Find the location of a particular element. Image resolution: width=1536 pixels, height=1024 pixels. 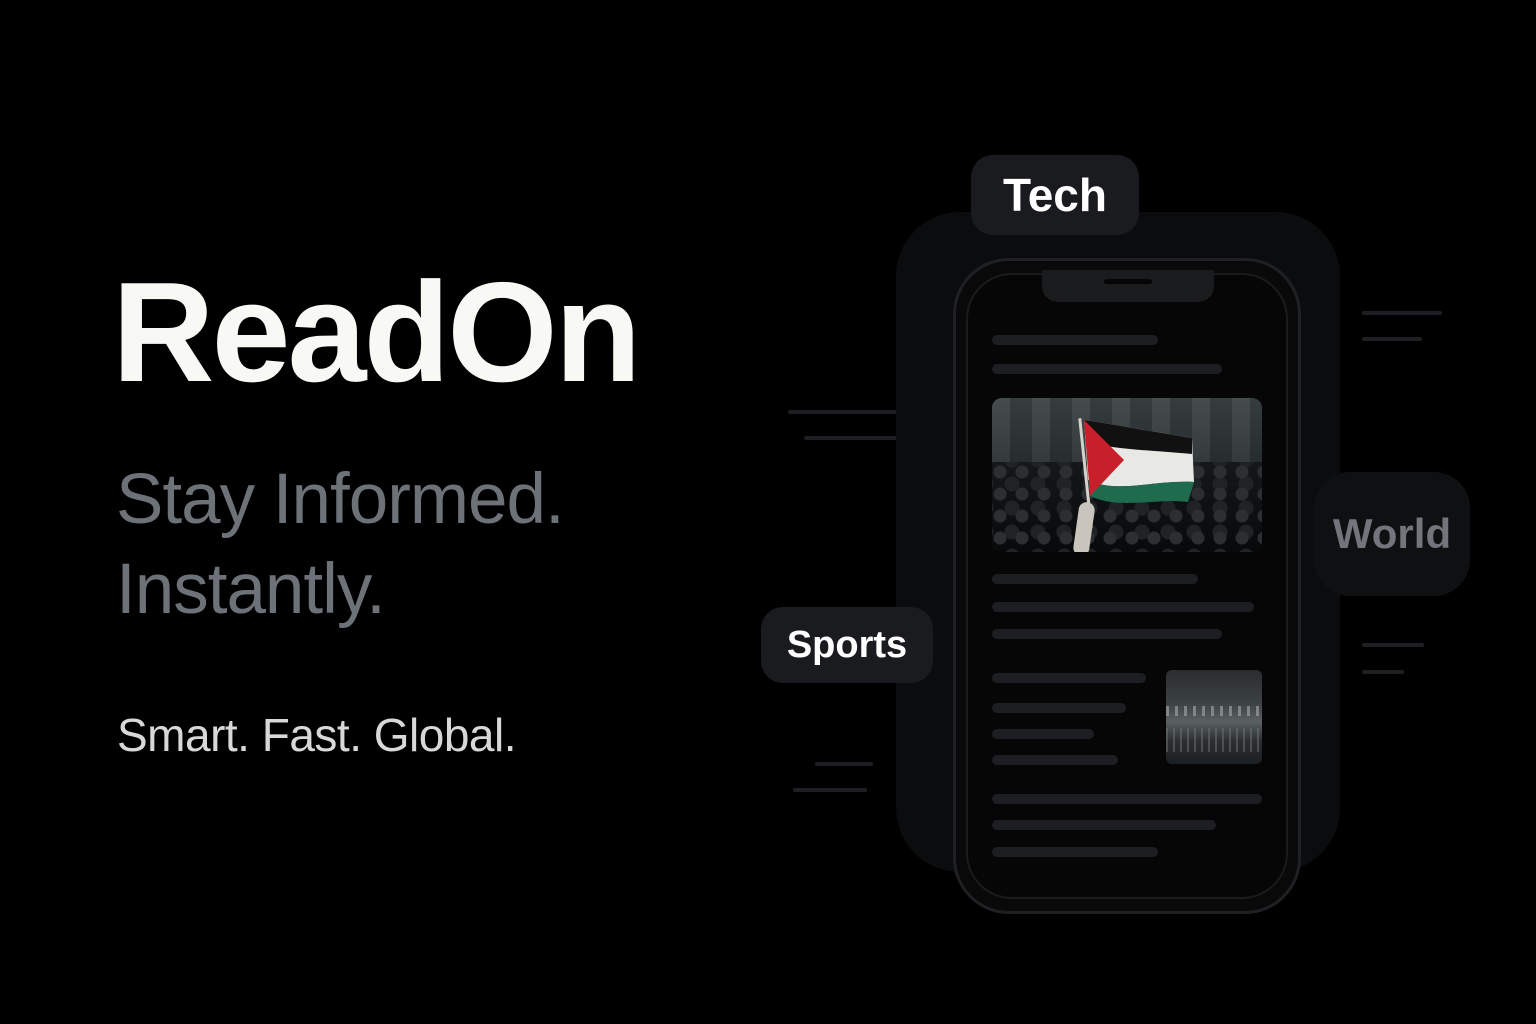

app-title: ReadOn is located at coordinates (376, 332).